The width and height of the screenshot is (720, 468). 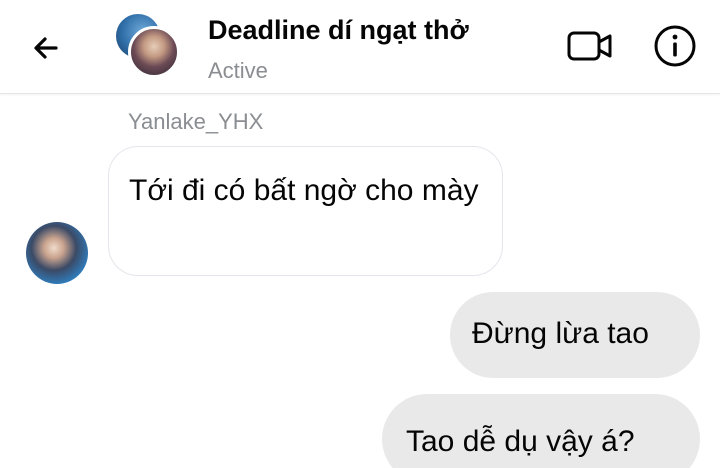 I want to click on sender-avatar, so click(x=57, y=253).